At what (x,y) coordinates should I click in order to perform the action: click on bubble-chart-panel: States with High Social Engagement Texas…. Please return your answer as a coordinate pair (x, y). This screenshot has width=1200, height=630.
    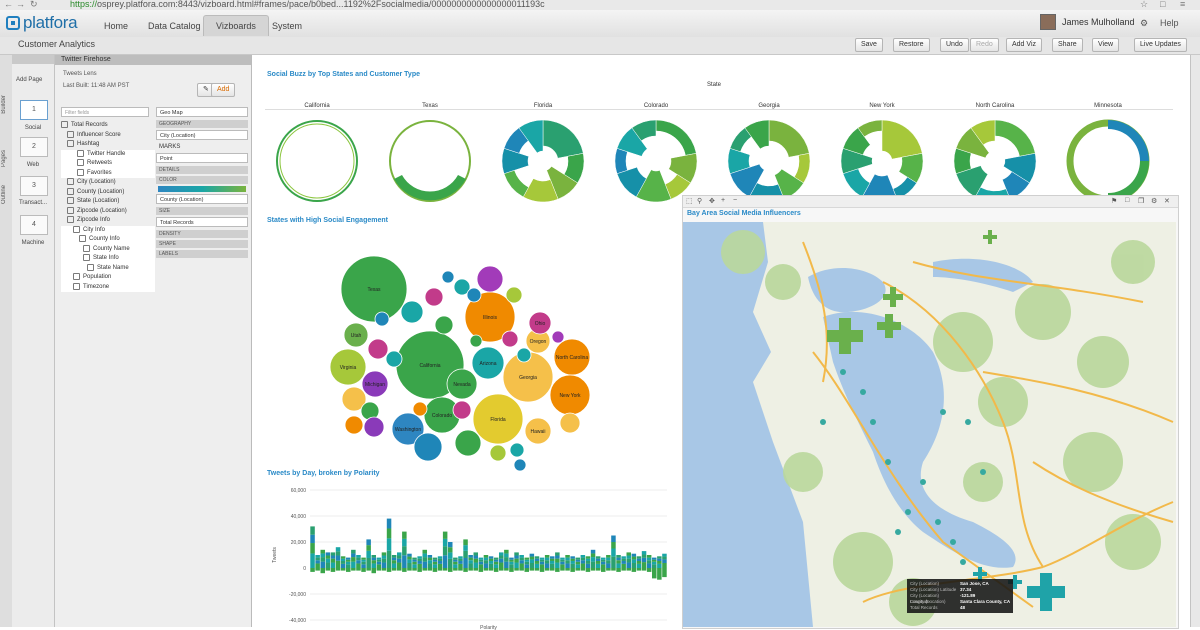
    Looking at the image, I should click on (467, 350).